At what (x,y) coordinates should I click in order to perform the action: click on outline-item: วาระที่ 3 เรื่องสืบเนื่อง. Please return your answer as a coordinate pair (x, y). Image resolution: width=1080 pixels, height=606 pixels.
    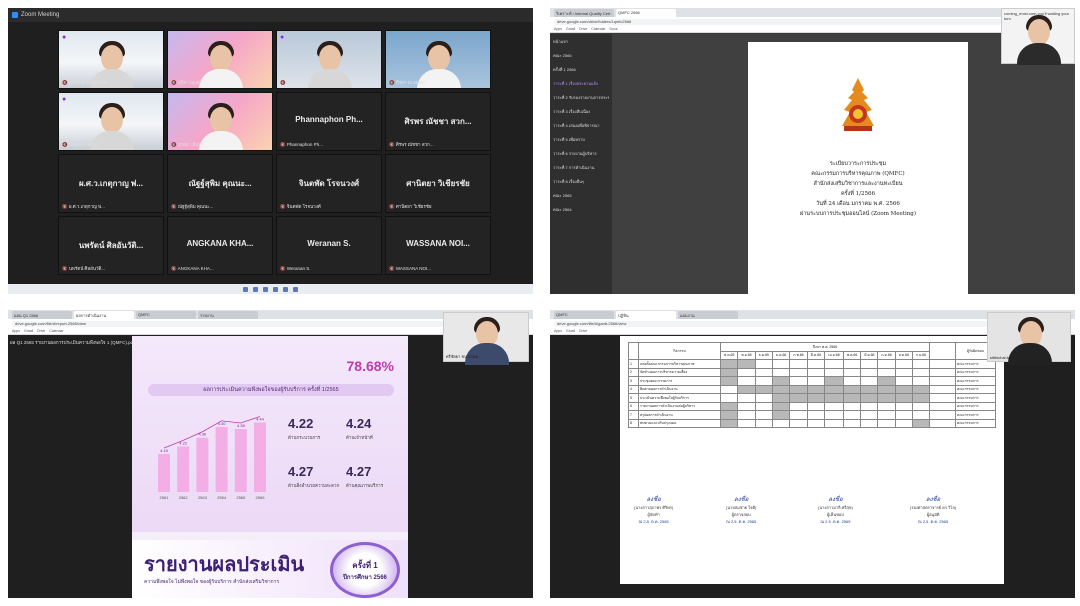
    Looking at the image, I should click on (581, 111).